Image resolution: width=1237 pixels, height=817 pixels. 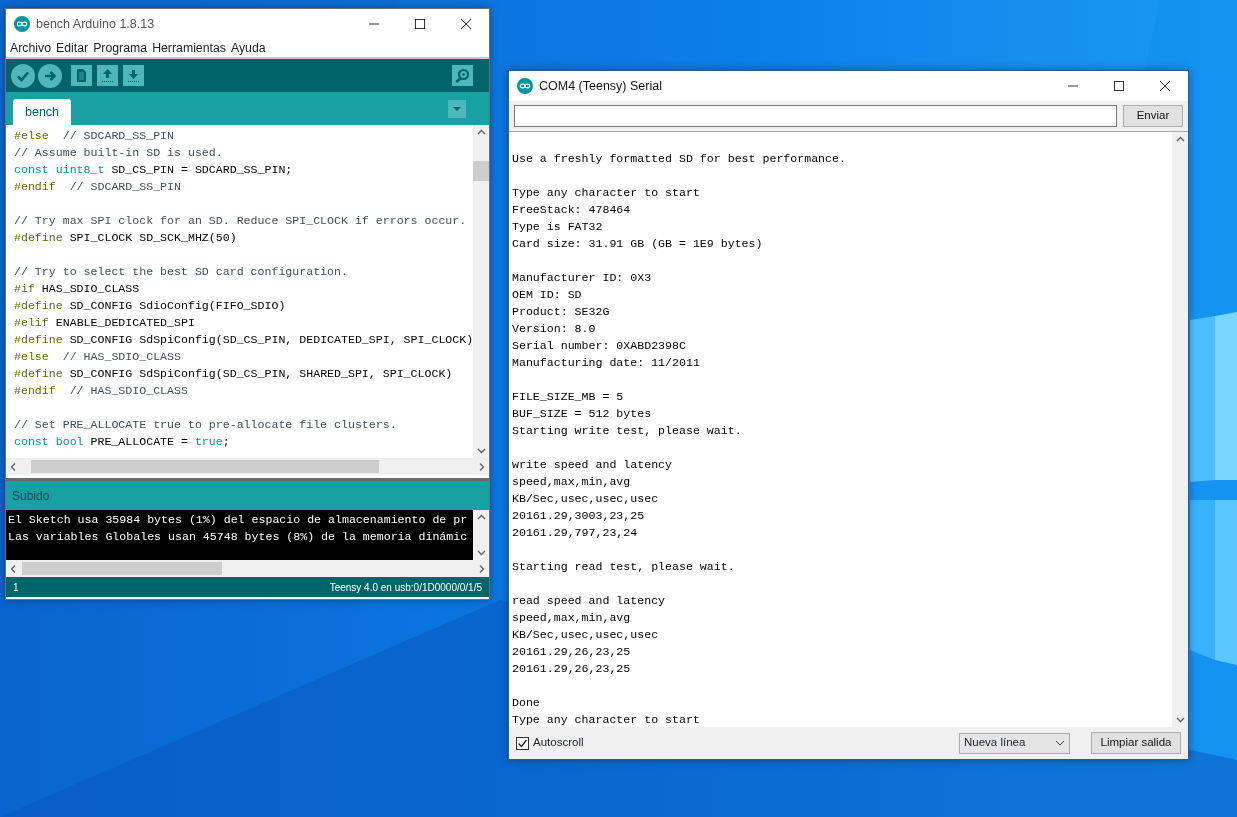 I want to click on console-line: El Sketch usa 35984 bytes (1%) del espacio de almacenamiento de pr, so click(x=238, y=520).